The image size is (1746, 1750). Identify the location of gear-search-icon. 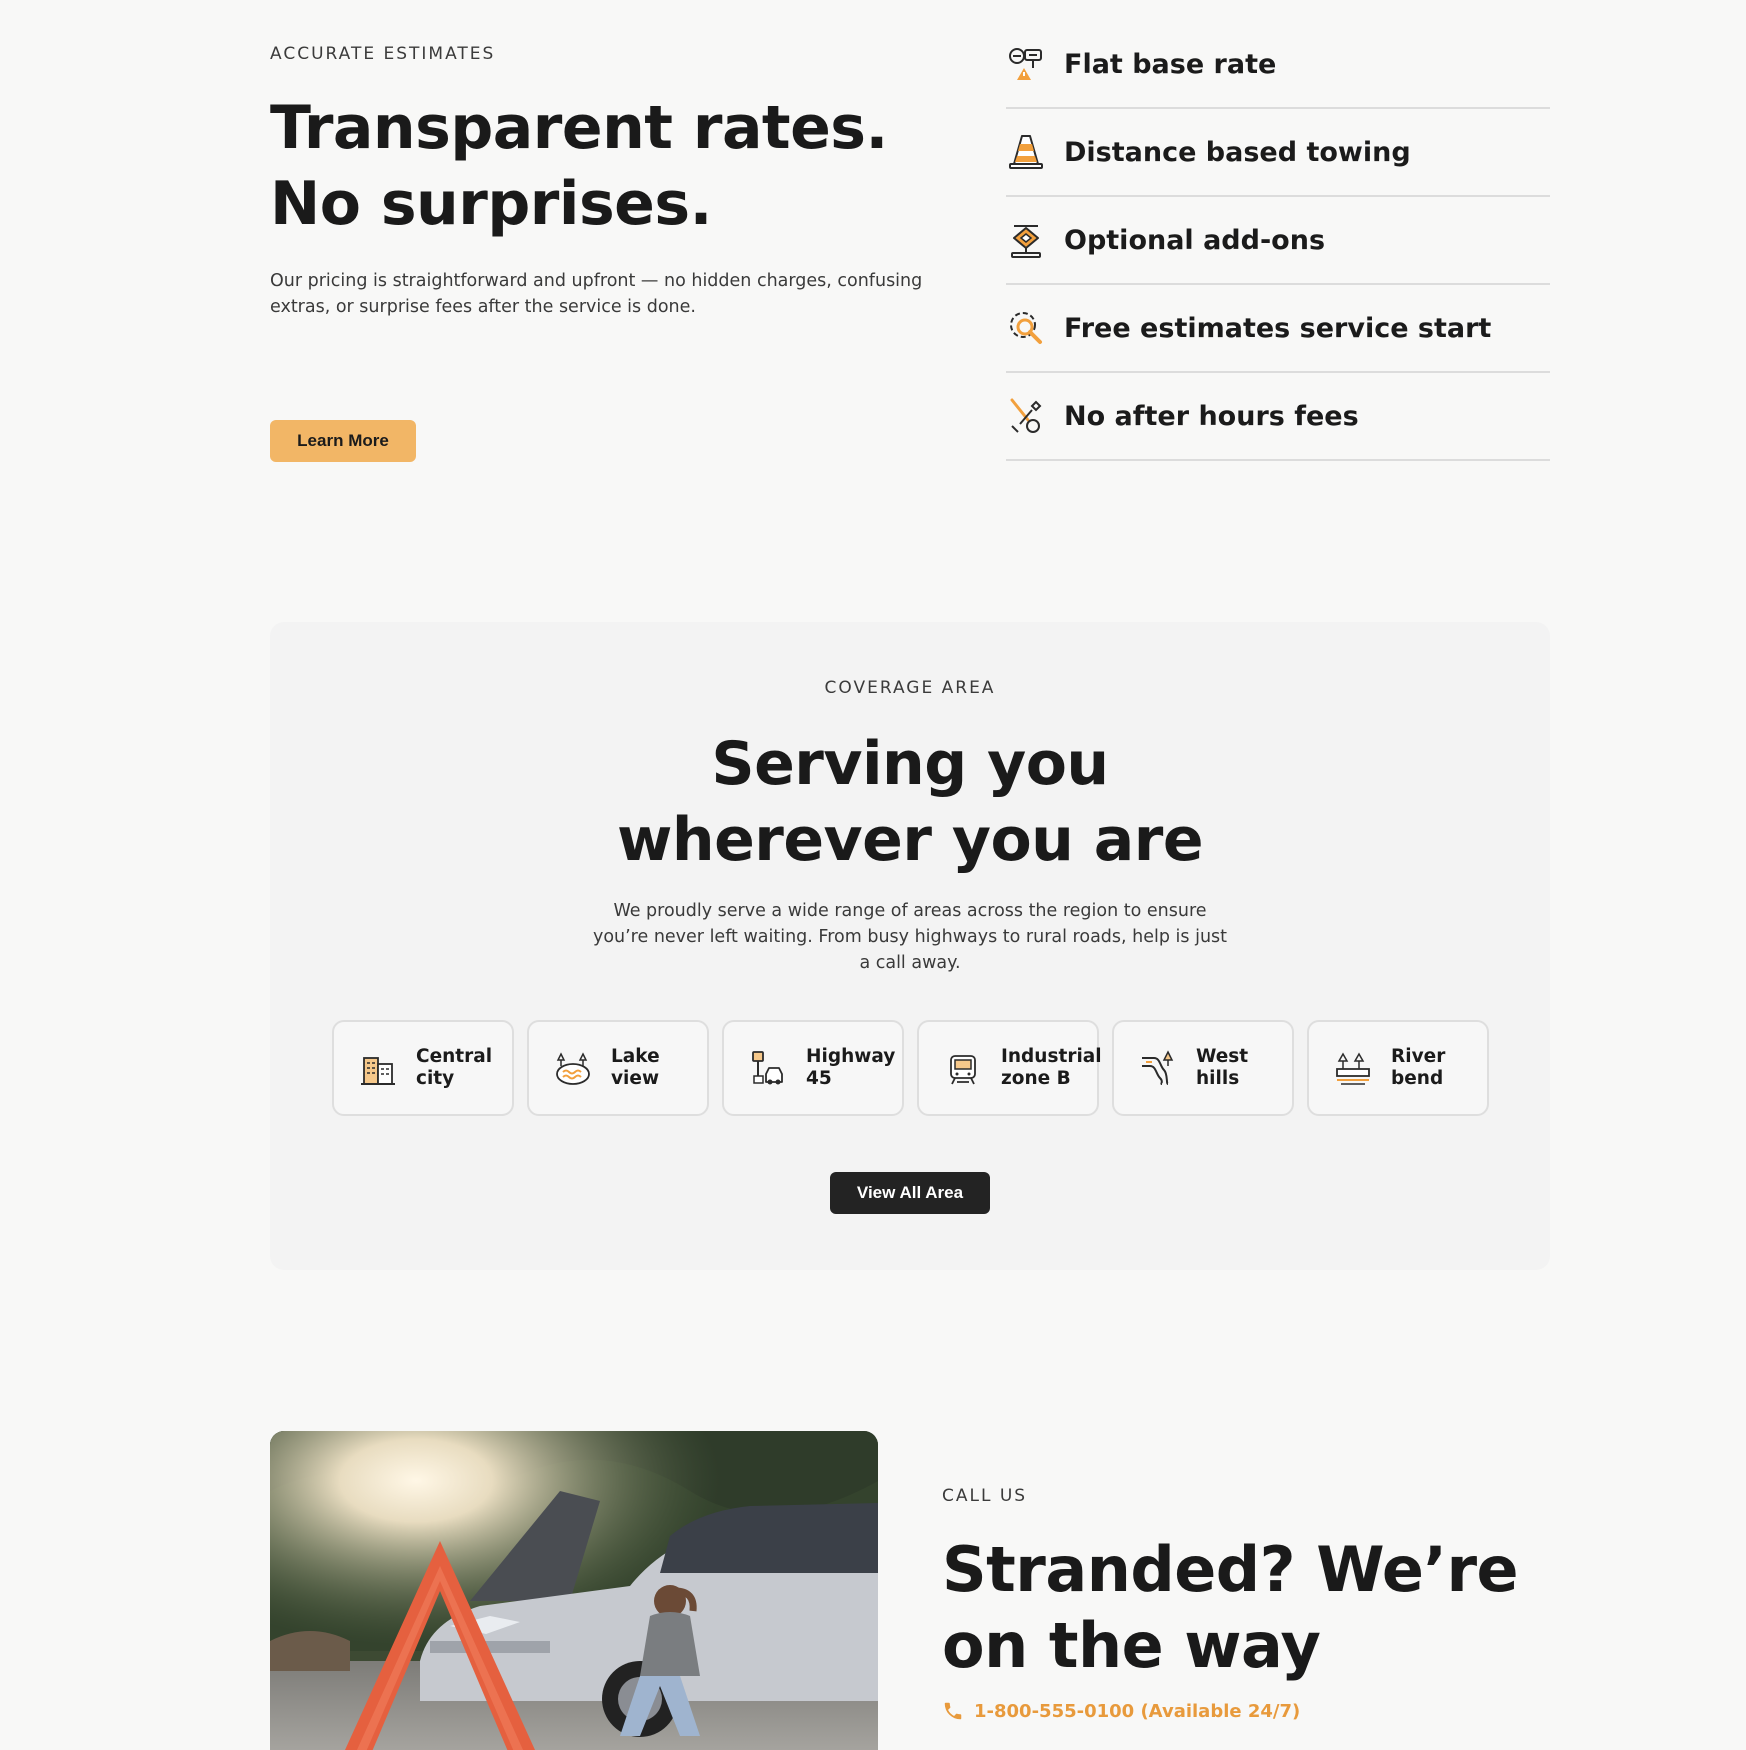
(1026, 328).